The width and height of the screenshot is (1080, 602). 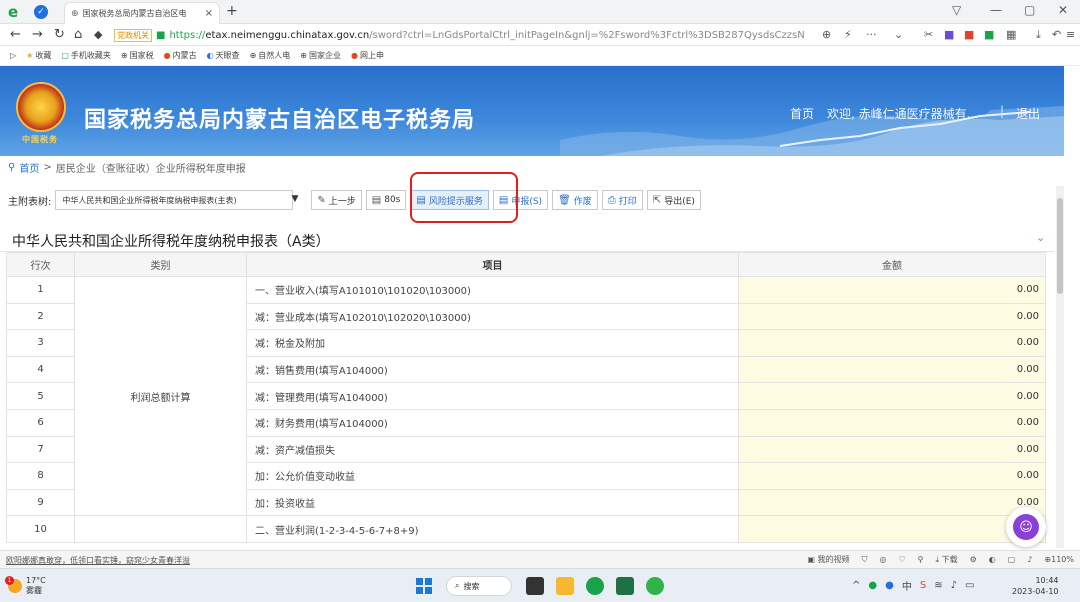 I want to click on window-icon: ▢, so click(x=1012, y=559).